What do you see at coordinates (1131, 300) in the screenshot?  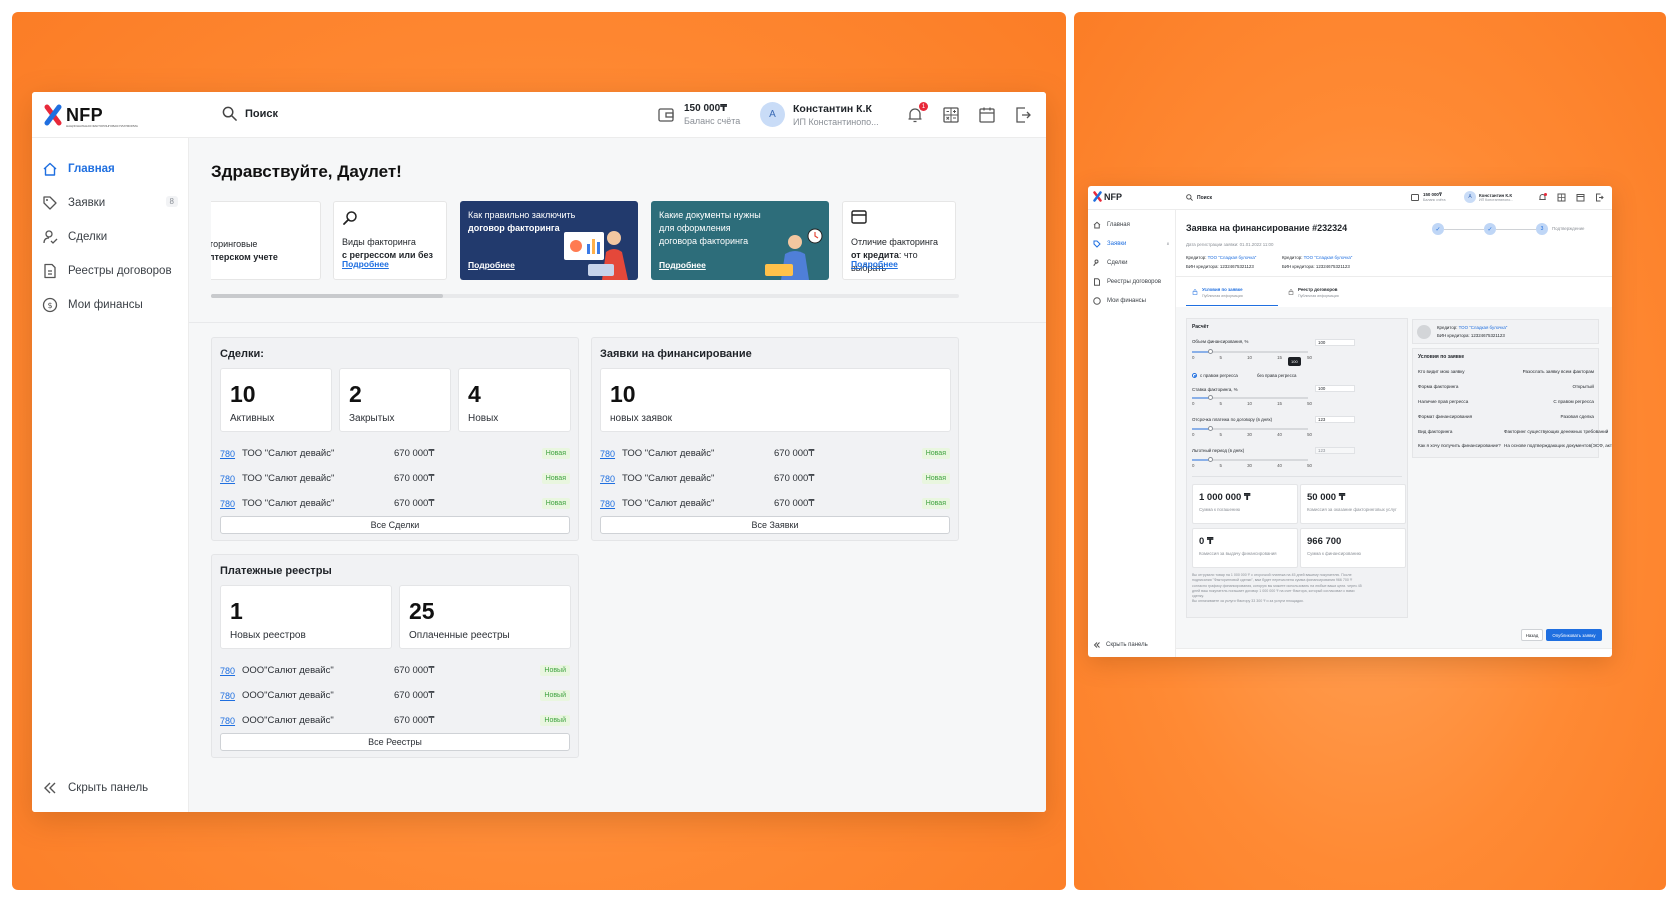 I see `sidebar-item-finances: Мои финансы` at bounding box center [1131, 300].